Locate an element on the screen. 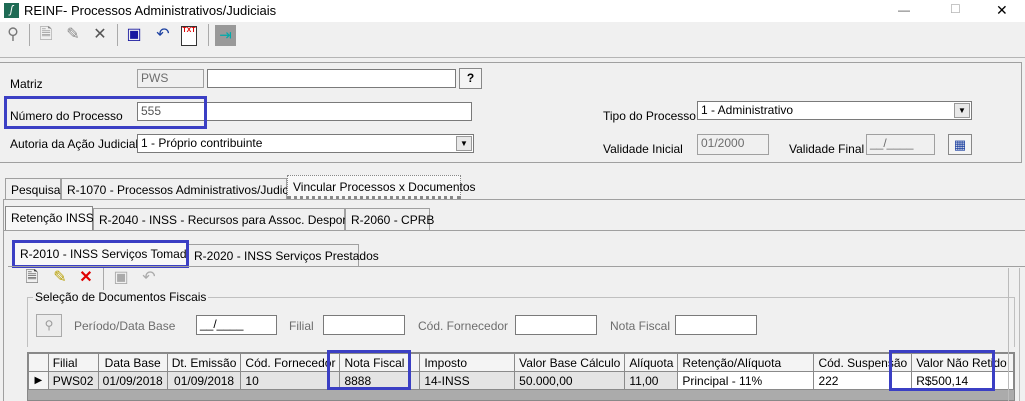 The image size is (1025, 401). autoria-value: 1 - Próprio contribuinte is located at coordinates (202, 143).